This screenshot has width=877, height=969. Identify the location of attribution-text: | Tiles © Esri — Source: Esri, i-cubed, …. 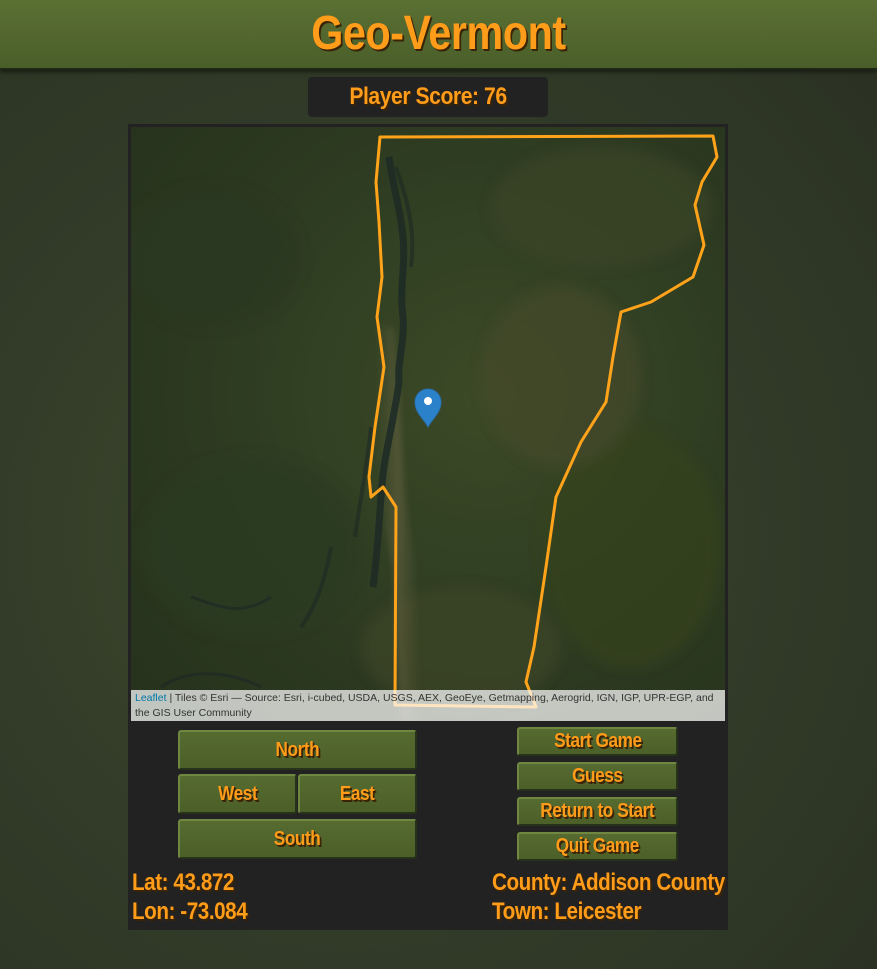
(424, 705).